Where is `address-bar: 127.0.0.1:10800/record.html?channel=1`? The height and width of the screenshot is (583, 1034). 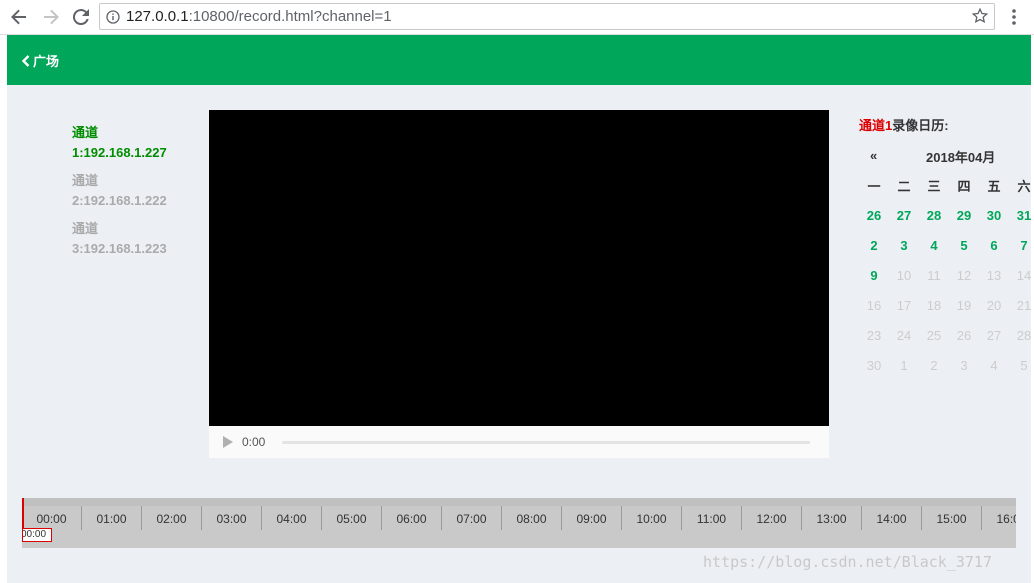 address-bar: 127.0.0.1:10800/record.html?channel=1 is located at coordinates (547, 16).